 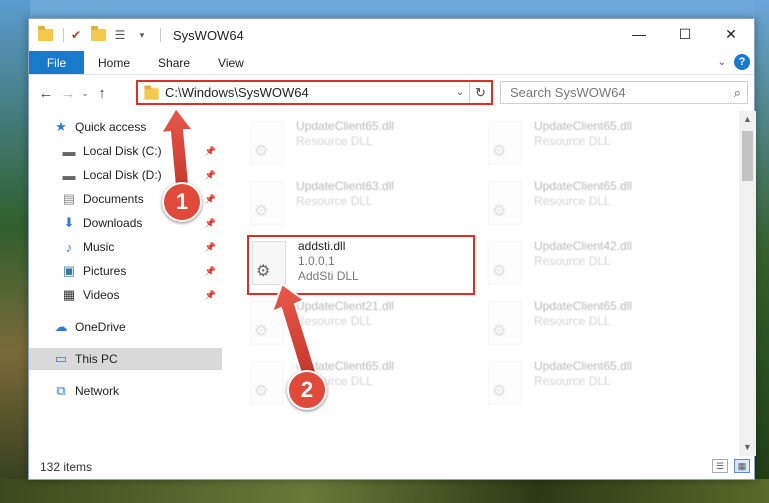 What do you see at coordinates (345, 306) in the screenshot?
I see `file-name: UpdateClient21.dll` at bounding box center [345, 306].